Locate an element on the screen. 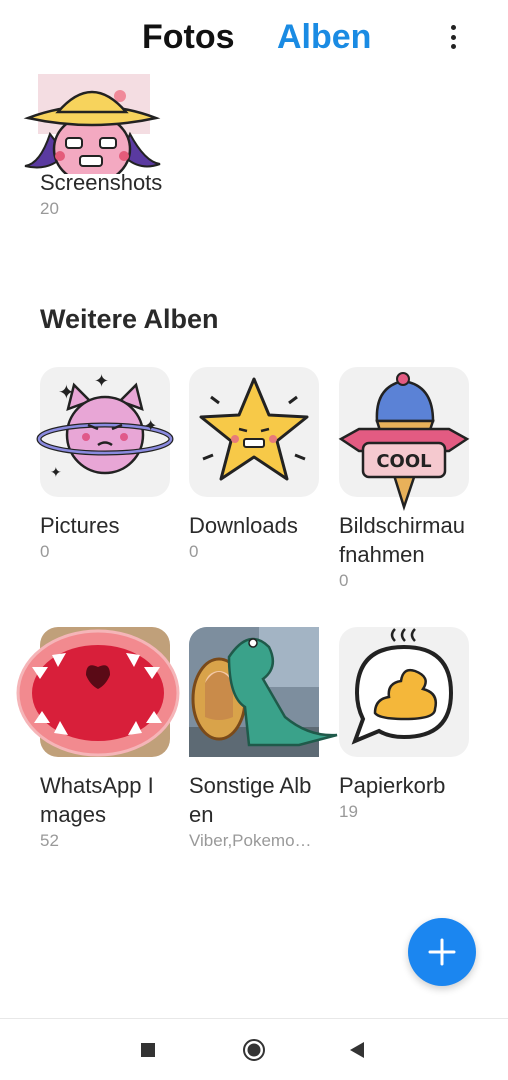  top-bar: Fotos Alben is located at coordinates (254, 37).